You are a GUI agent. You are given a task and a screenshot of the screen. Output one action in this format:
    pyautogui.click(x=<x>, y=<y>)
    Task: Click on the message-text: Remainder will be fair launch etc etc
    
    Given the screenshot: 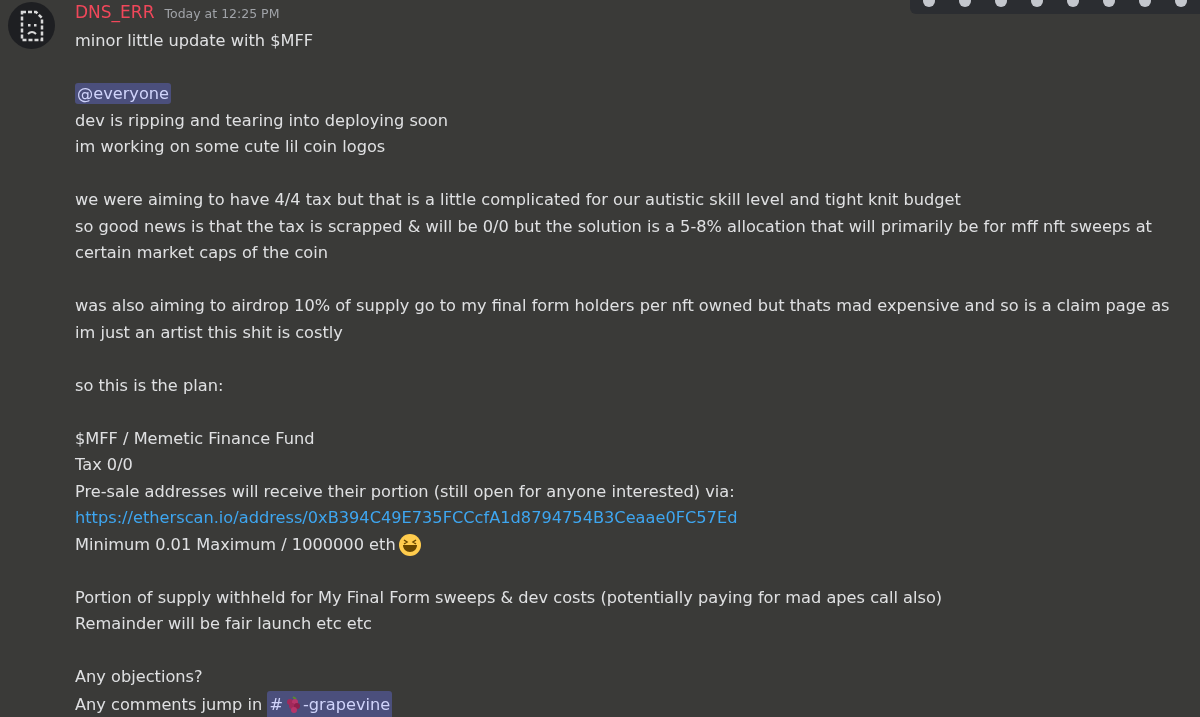 What is the action you would take?
    pyautogui.click(x=223, y=623)
    